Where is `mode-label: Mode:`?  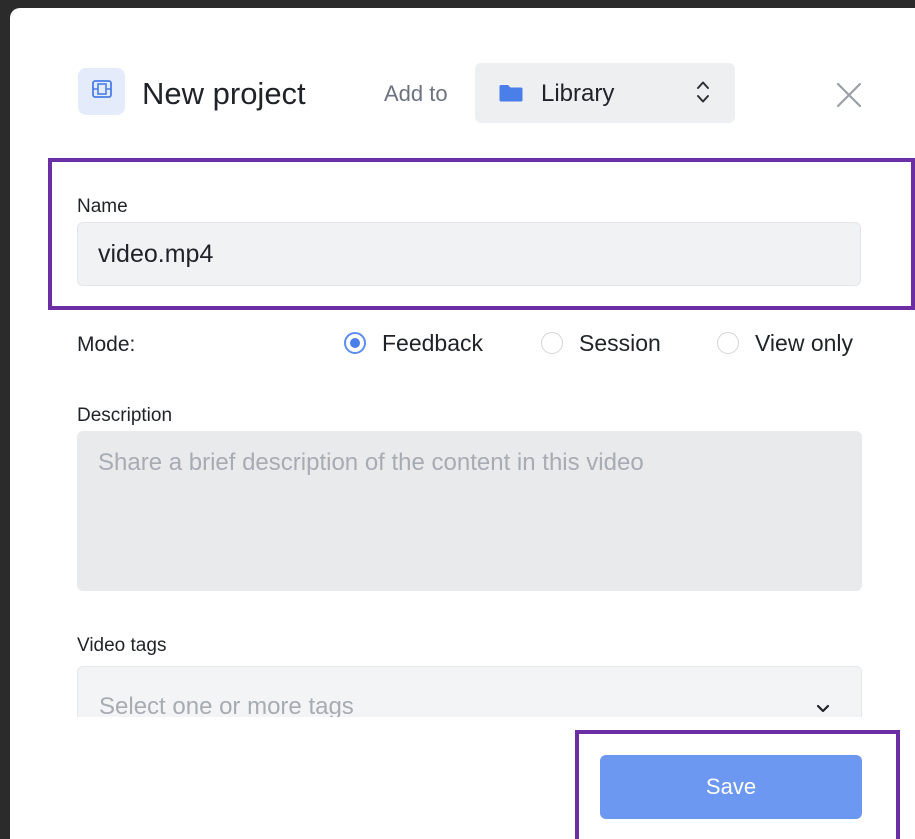
mode-label: Mode: is located at coordinates (106, 344).